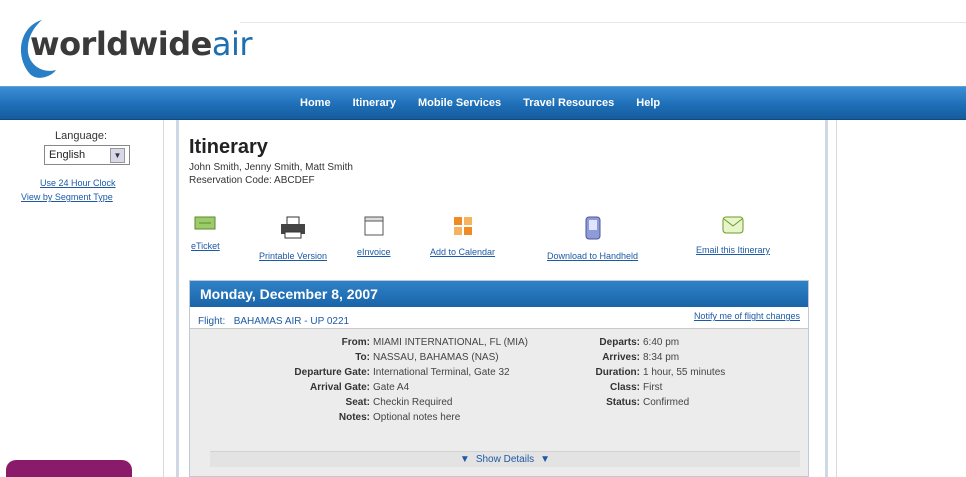  I want to click on detail-duration: Duration: 1 hour, 55 minutes, so click(660, 372).